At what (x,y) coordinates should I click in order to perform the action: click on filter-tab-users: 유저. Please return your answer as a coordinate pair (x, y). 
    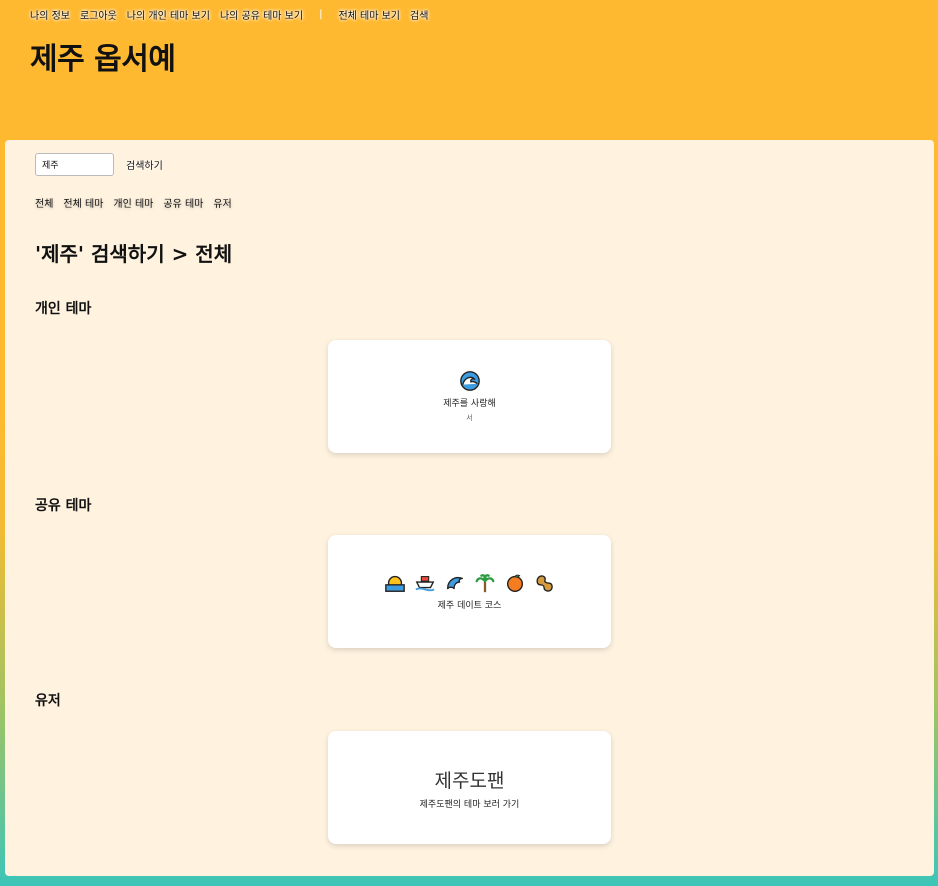
    Looking at the image, I should click on (222, 202).